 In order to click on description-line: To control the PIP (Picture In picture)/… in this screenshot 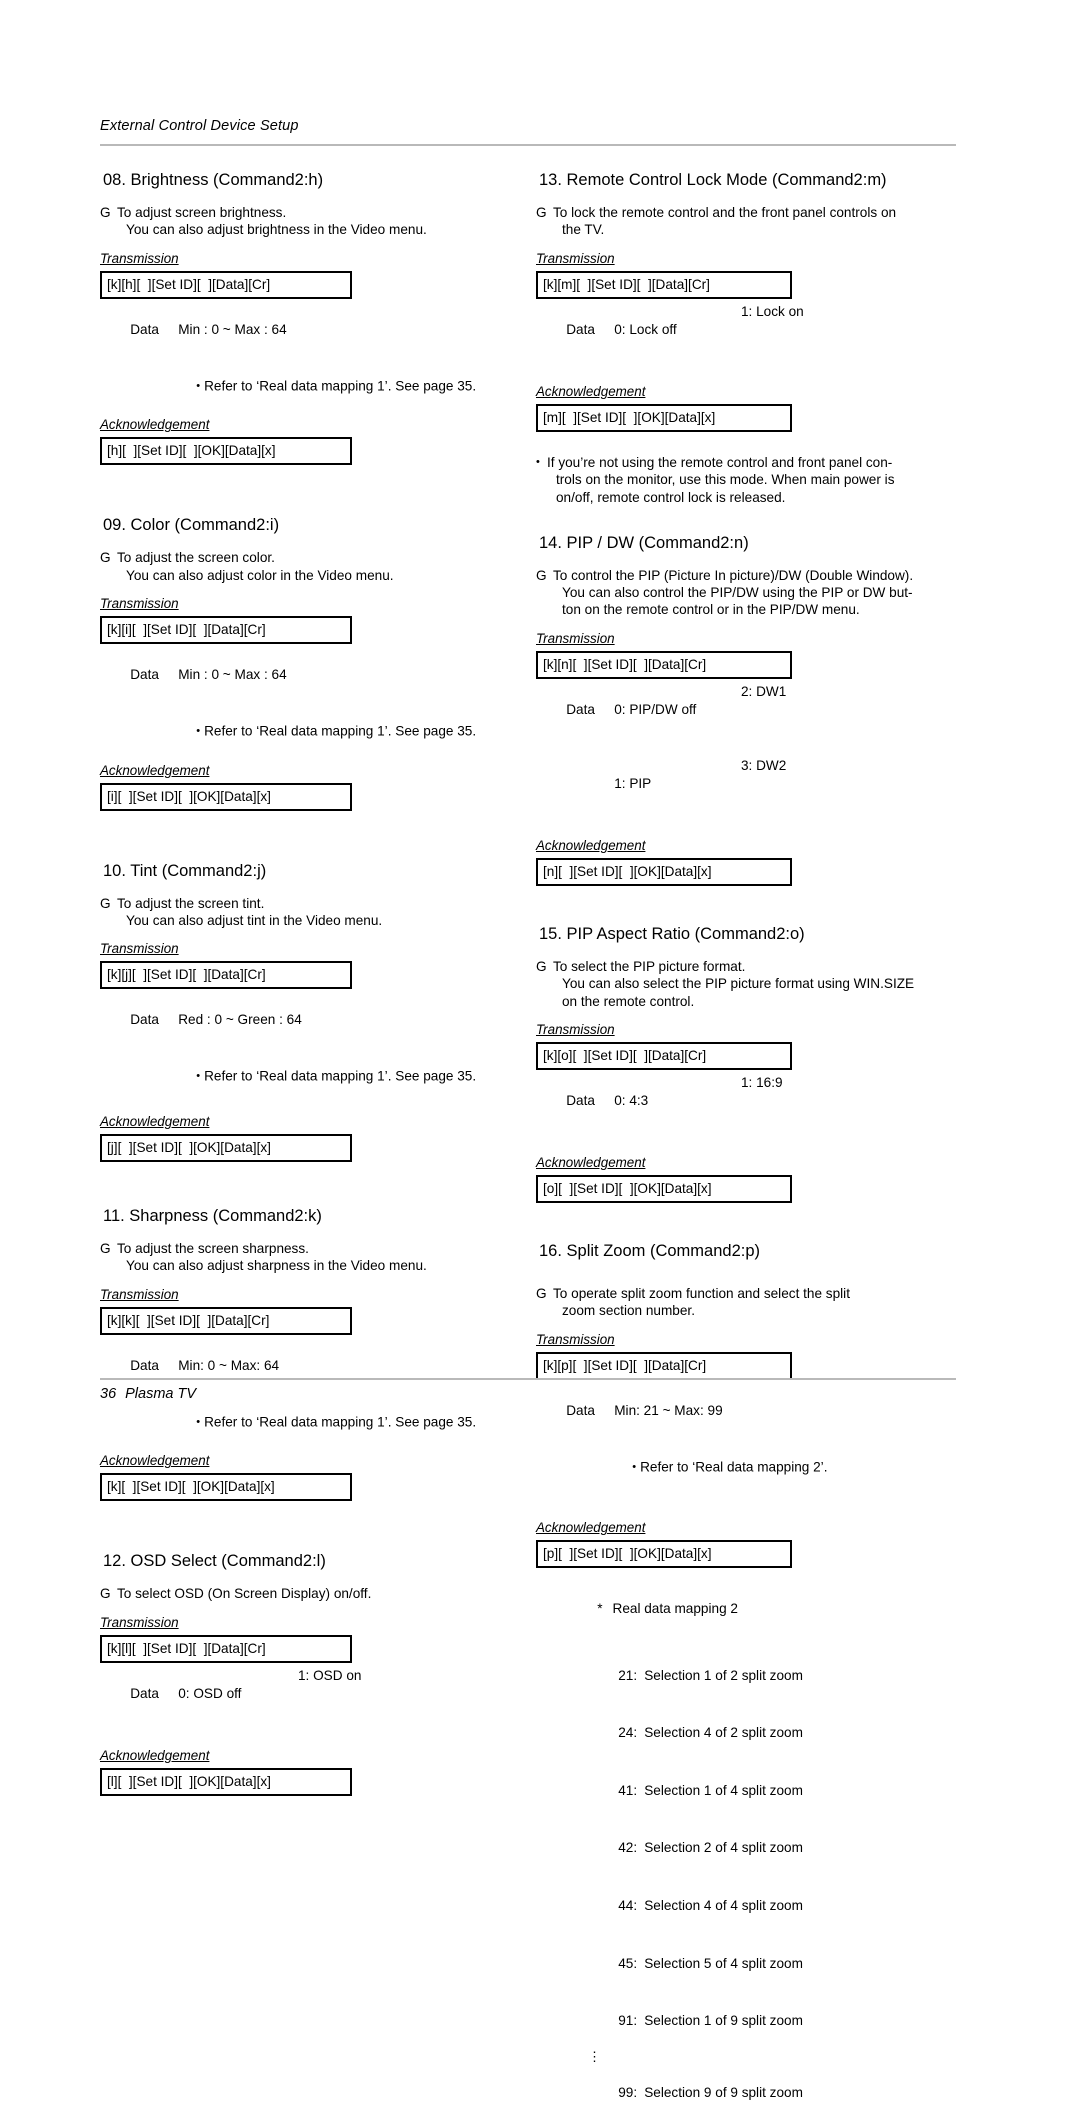, I will do `click(733, 575)`.